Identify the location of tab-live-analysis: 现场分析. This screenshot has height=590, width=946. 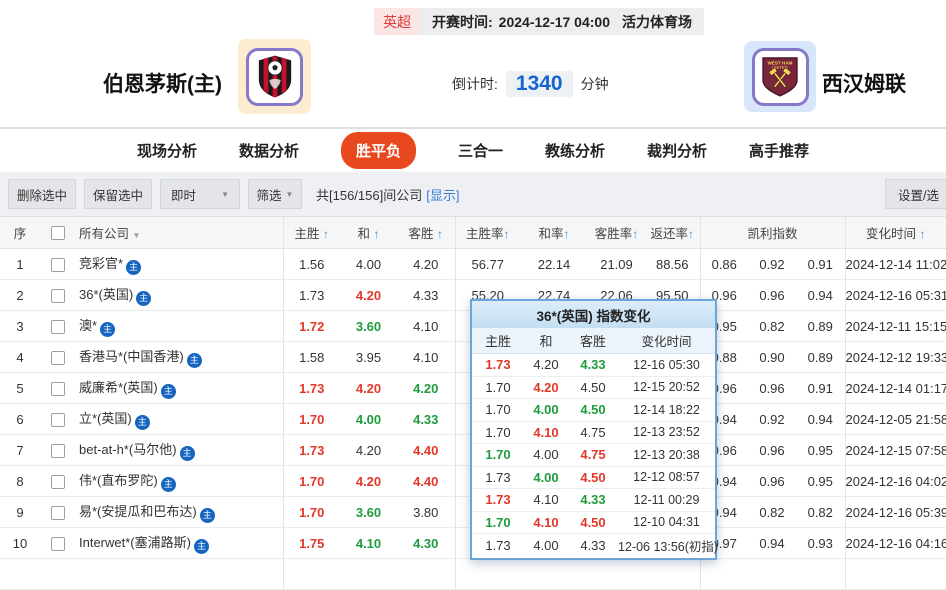
(167, 150).